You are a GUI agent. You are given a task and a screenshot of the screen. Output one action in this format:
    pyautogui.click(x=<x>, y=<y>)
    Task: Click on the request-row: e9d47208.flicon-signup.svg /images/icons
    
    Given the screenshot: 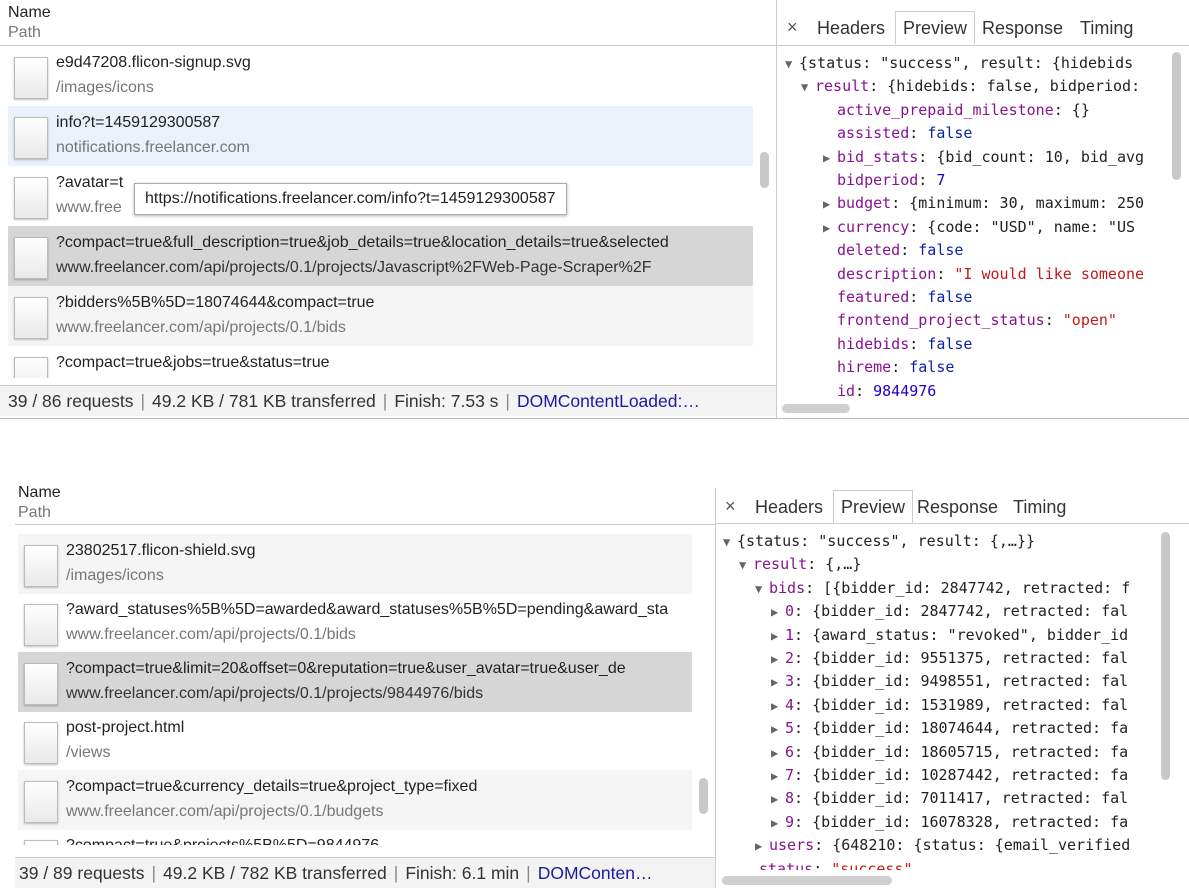 What is the action you would take?
    pyautogui.click(x=380, y=76)
    